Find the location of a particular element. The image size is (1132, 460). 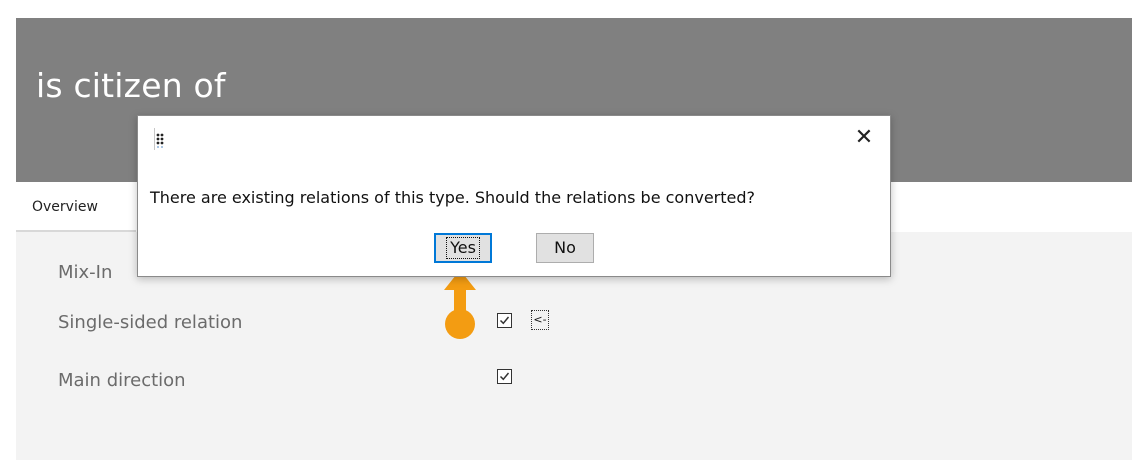

yes-button: Yes is located at coordinates (463, 248).